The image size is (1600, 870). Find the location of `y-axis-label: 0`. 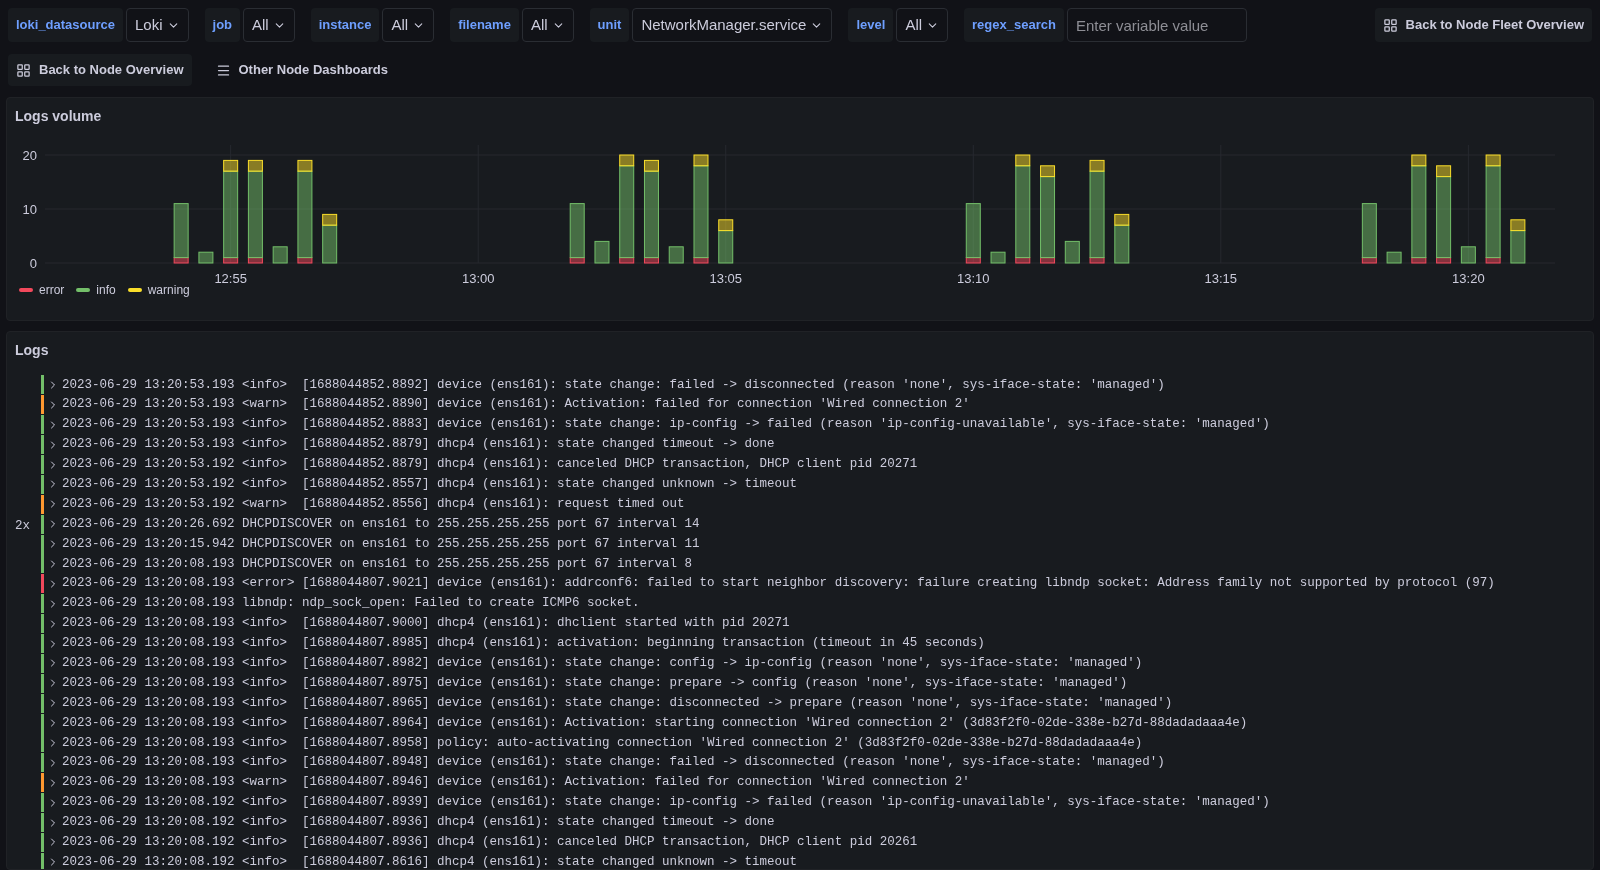

y-axis-label: 0 is located at coordinates (33, 263).